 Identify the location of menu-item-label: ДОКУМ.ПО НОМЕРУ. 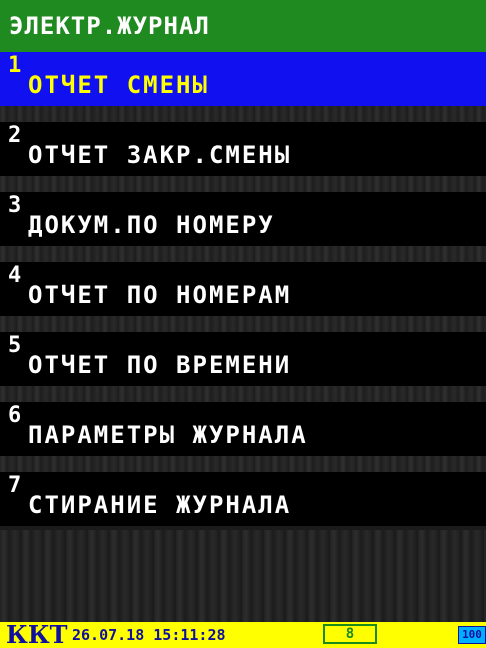
(151, 225).